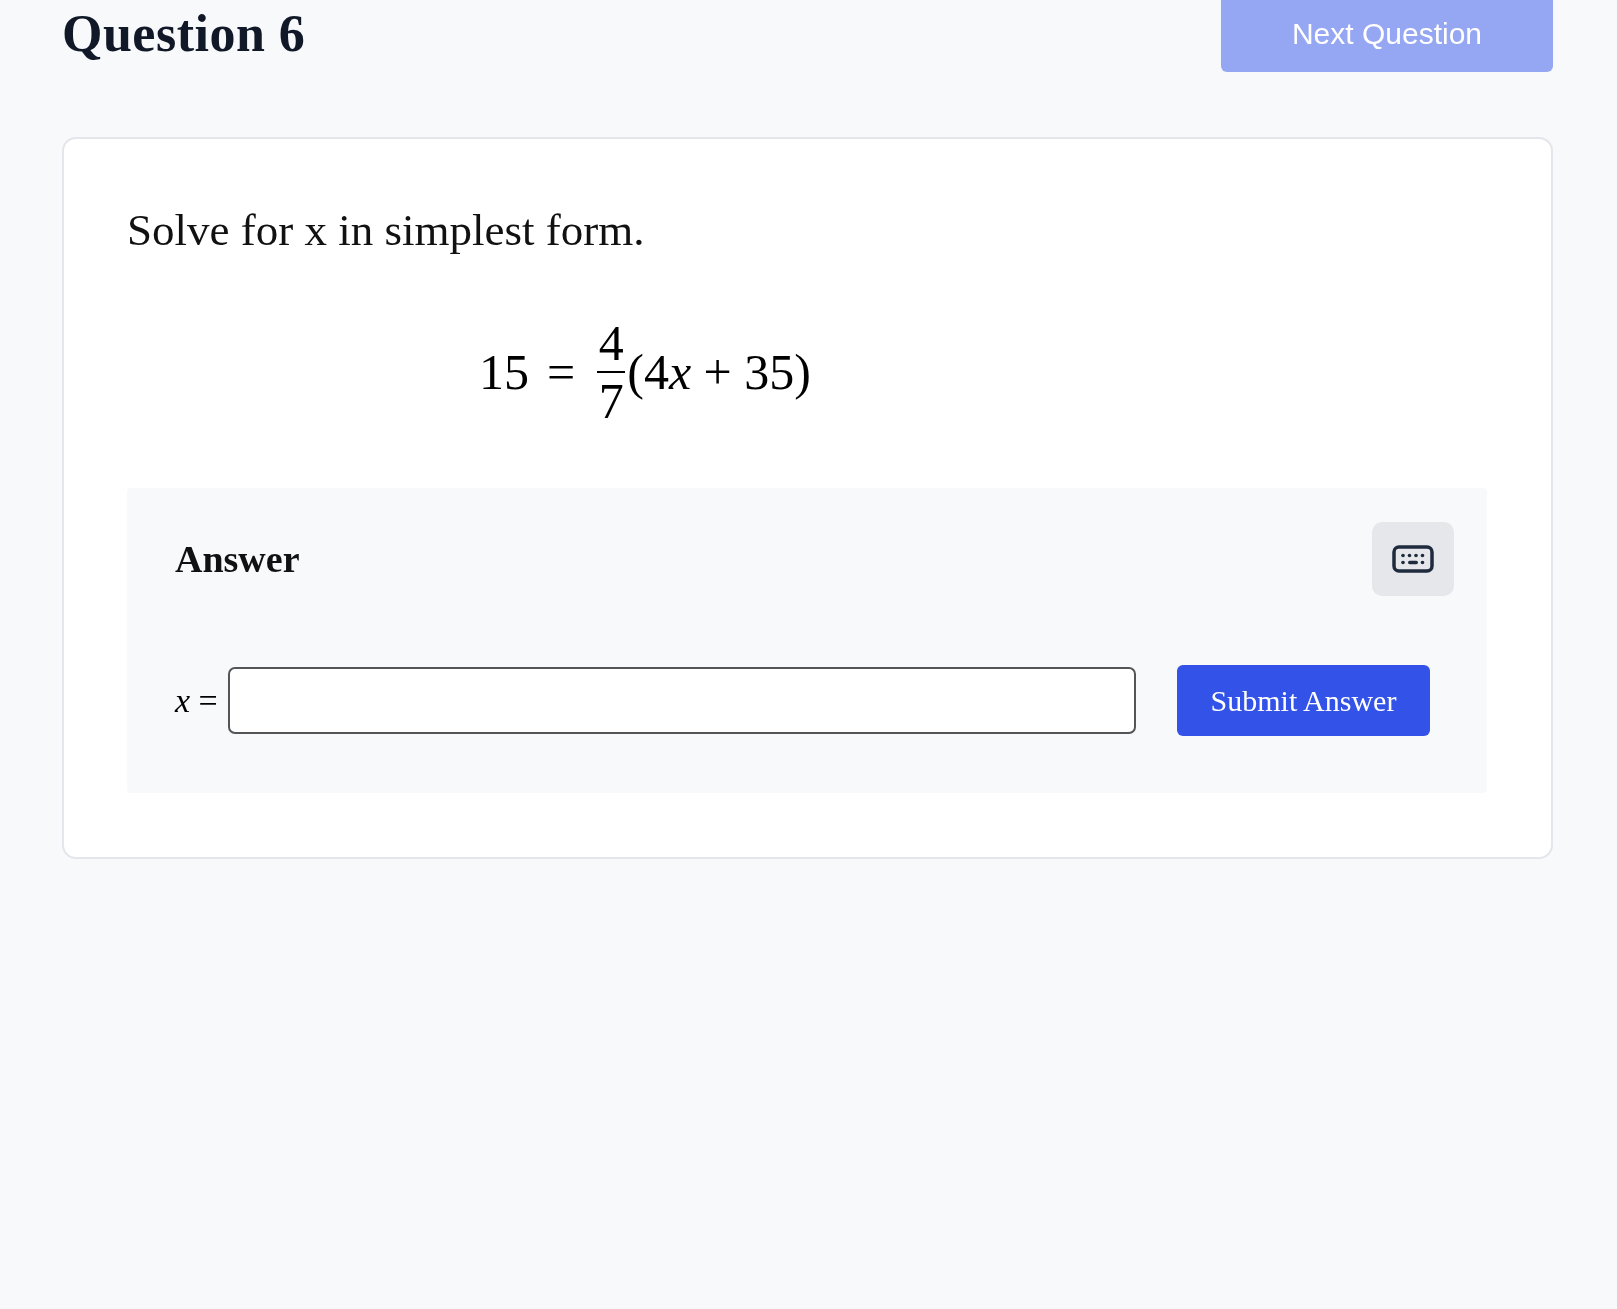  I want to click on submit-answer-button: Submit Answer, so click(1303, 700).